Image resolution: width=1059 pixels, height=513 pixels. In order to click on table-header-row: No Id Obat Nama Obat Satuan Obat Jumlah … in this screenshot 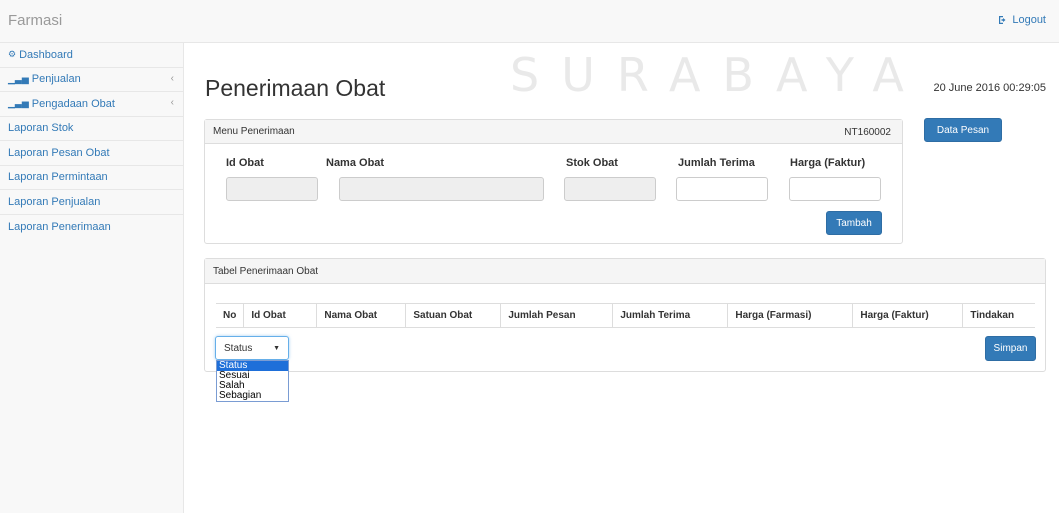, I will do `click(625, 315)`.